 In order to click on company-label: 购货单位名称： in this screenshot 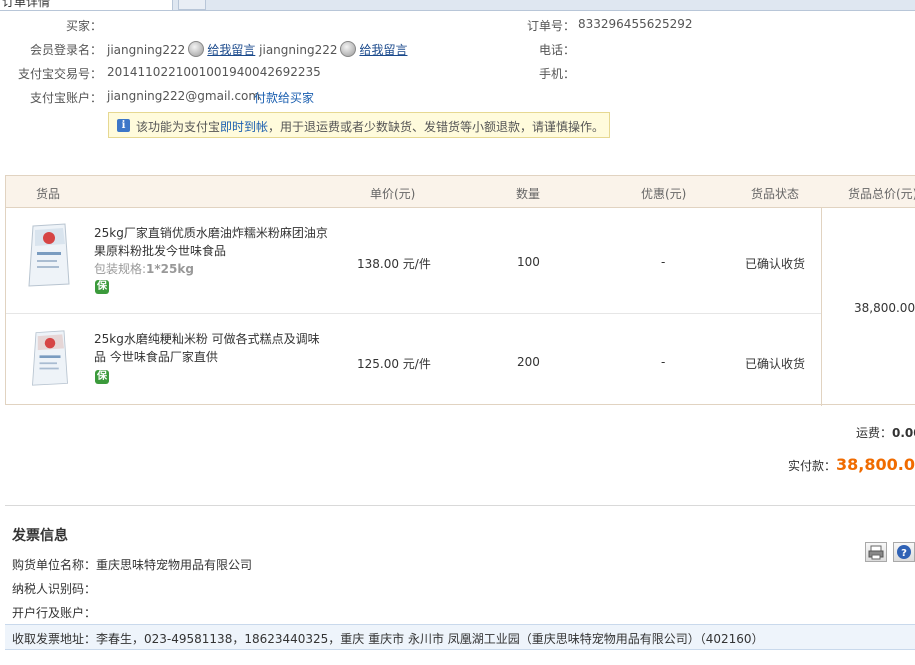, I will do `click(54, 565)`.